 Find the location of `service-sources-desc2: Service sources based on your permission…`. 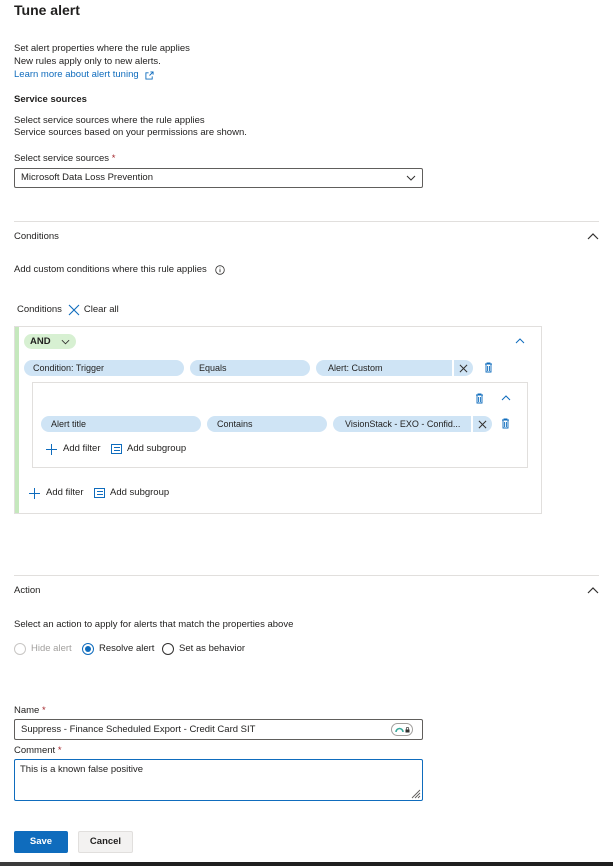

service-sources-desc2: Service sources based on your permission… is located at coordinates (130, 132).